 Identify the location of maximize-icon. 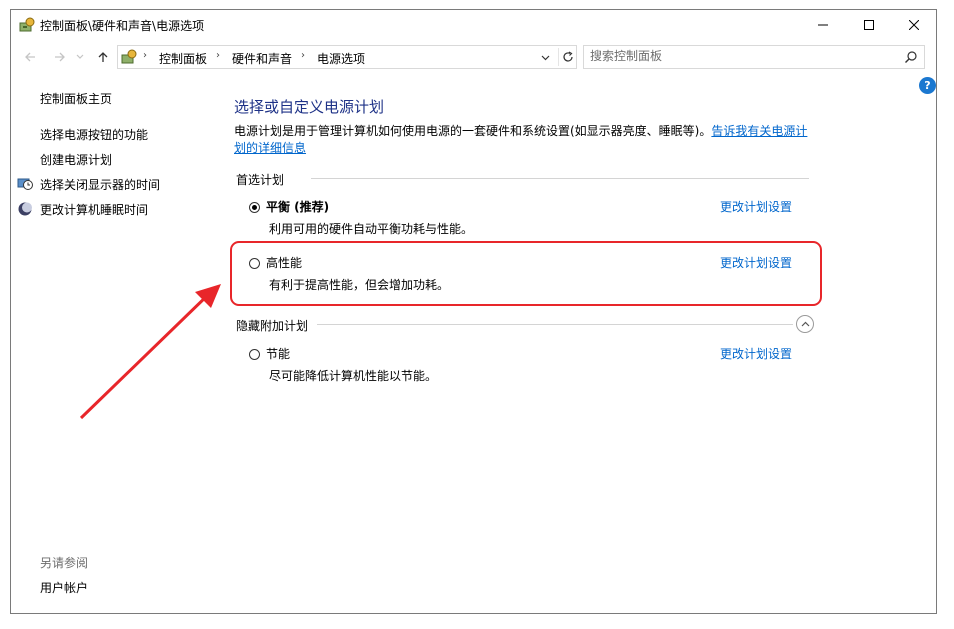
(869, 25).